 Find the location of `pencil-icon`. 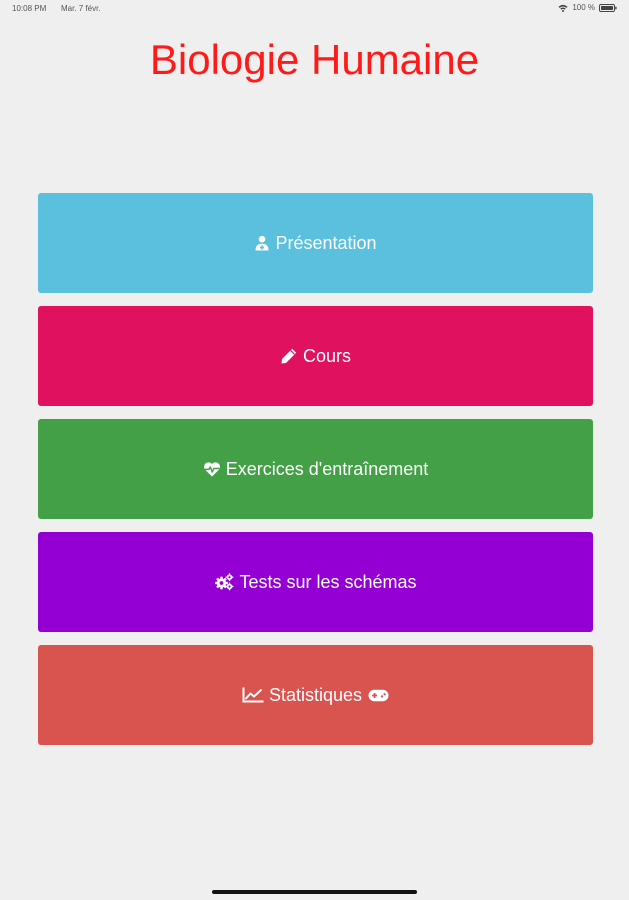

pencil-icon is located at coordinates (289, 356).